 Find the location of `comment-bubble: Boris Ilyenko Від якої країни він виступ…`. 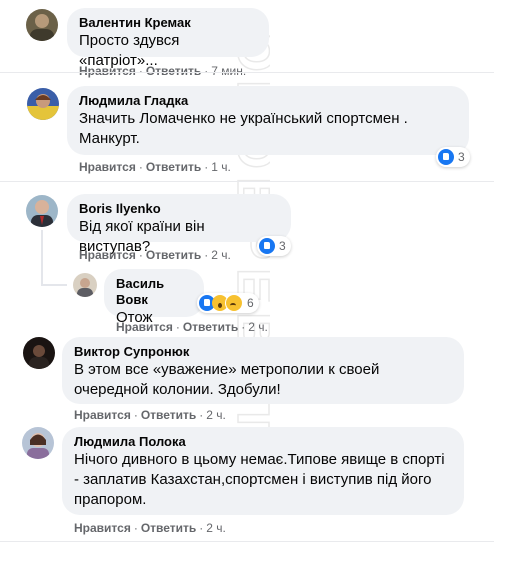

comment-bubble: Boris Ilyenko Від якої країни він виступ… is located at coordinates (179, 224).